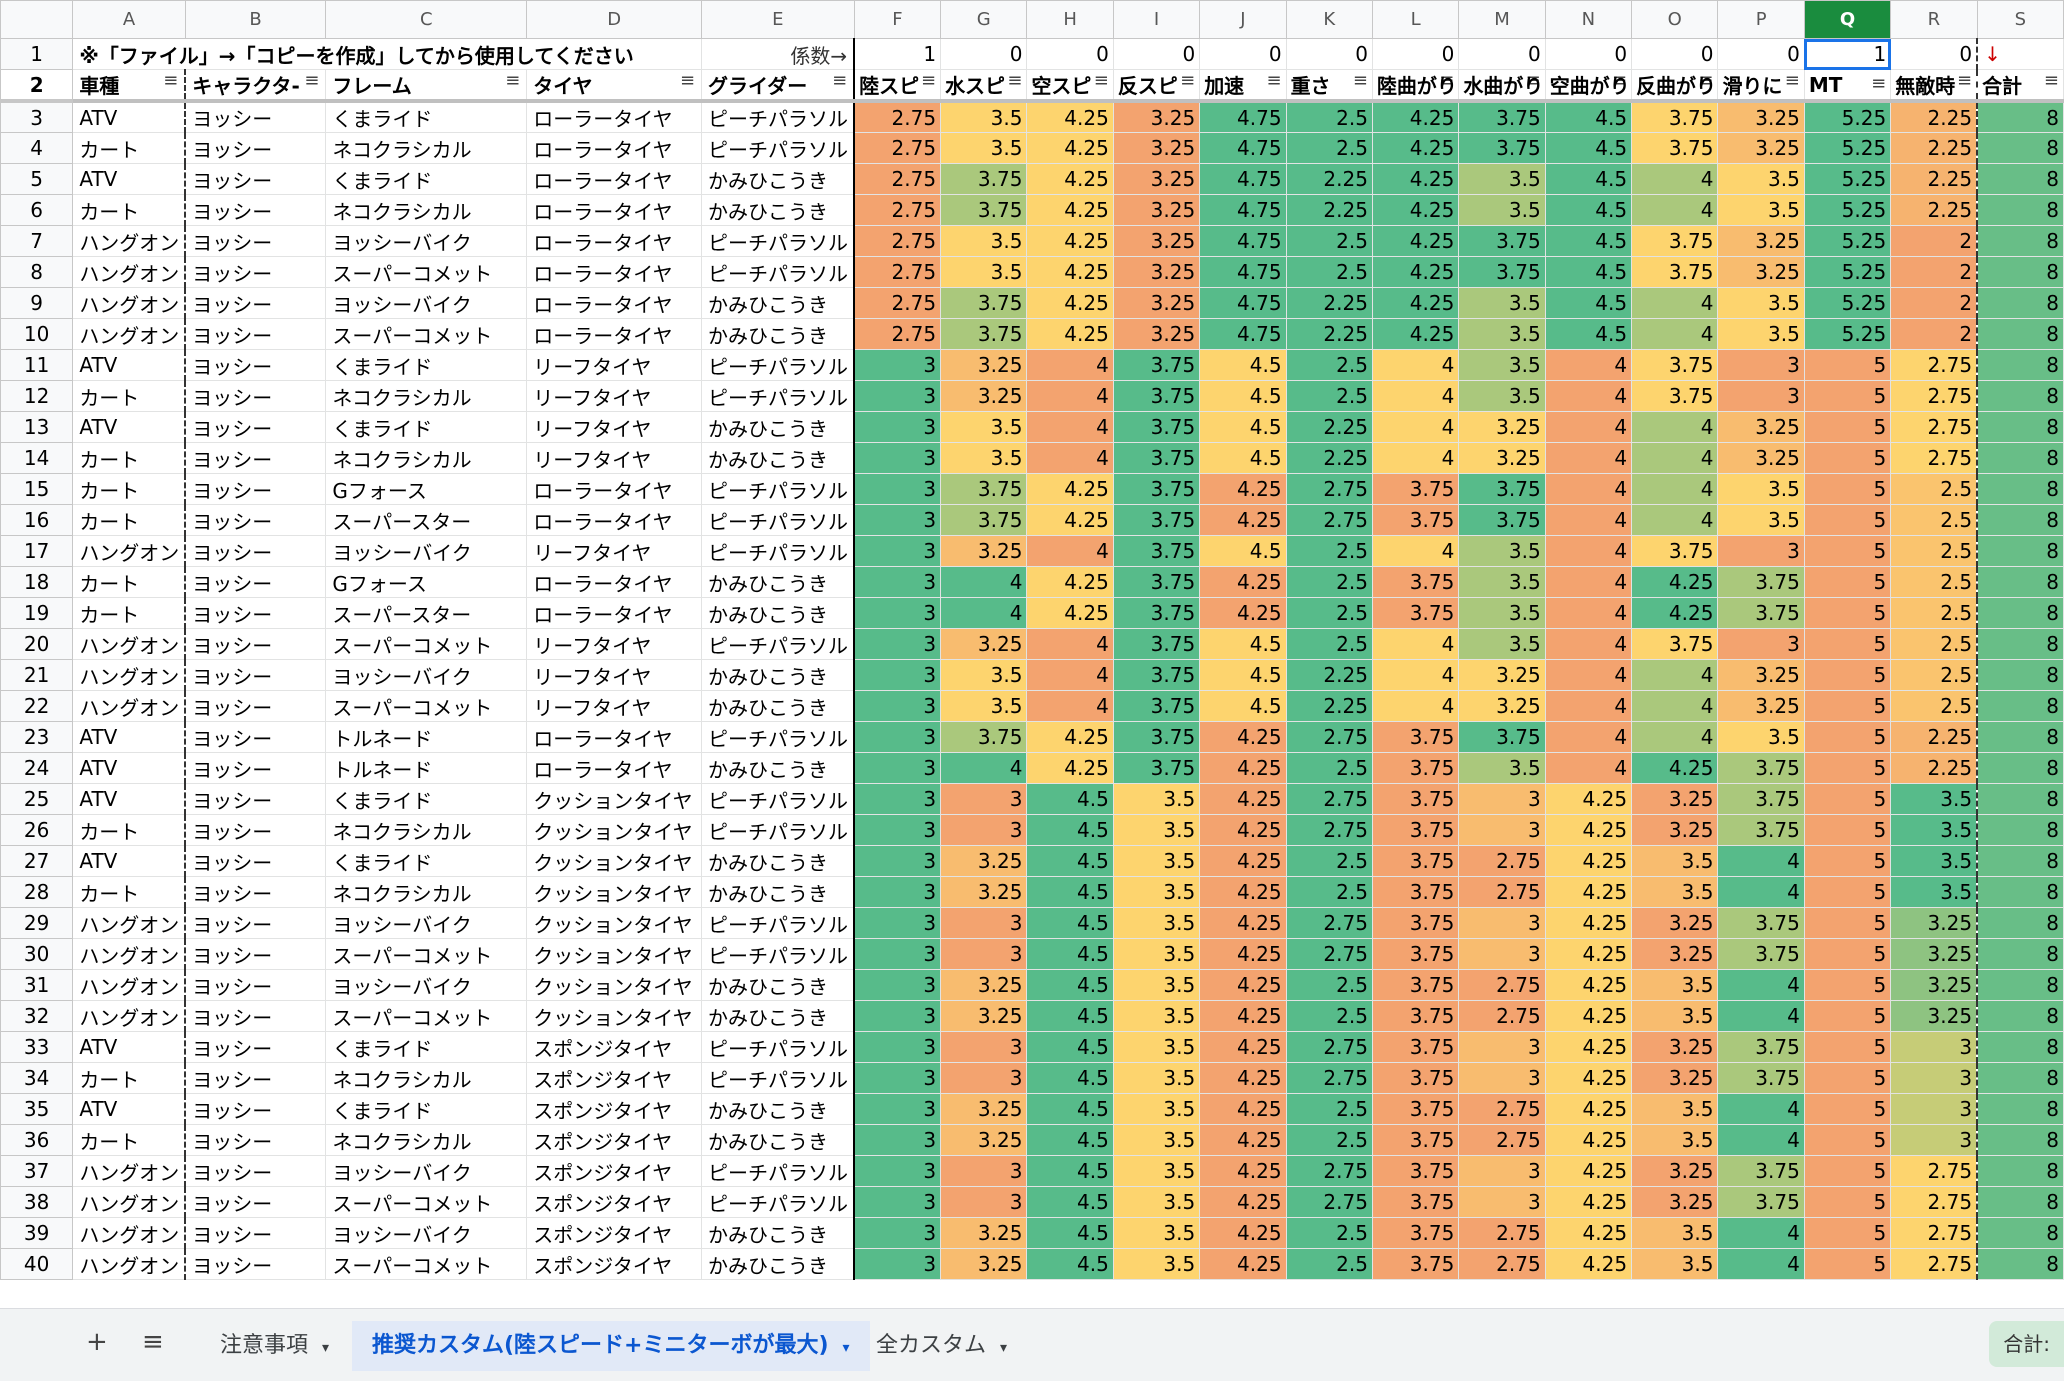  Describe the element at coordinates (1675, 19) in the screenshot. I see `column-header-O: O` at that location.